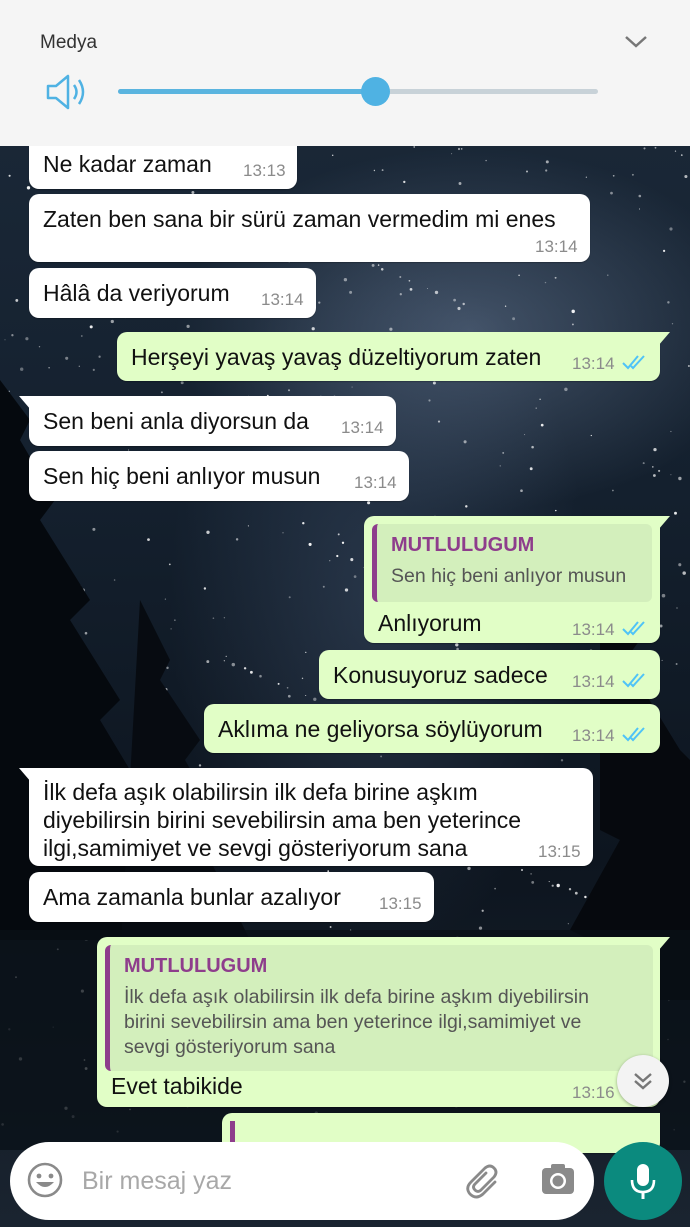 The image size is (690, 1227). What do you see at coordinates (176, 421) in the screenshot?
I see `message-text: Sen beni anla diyorsun da` at bounding box center [176, 421].